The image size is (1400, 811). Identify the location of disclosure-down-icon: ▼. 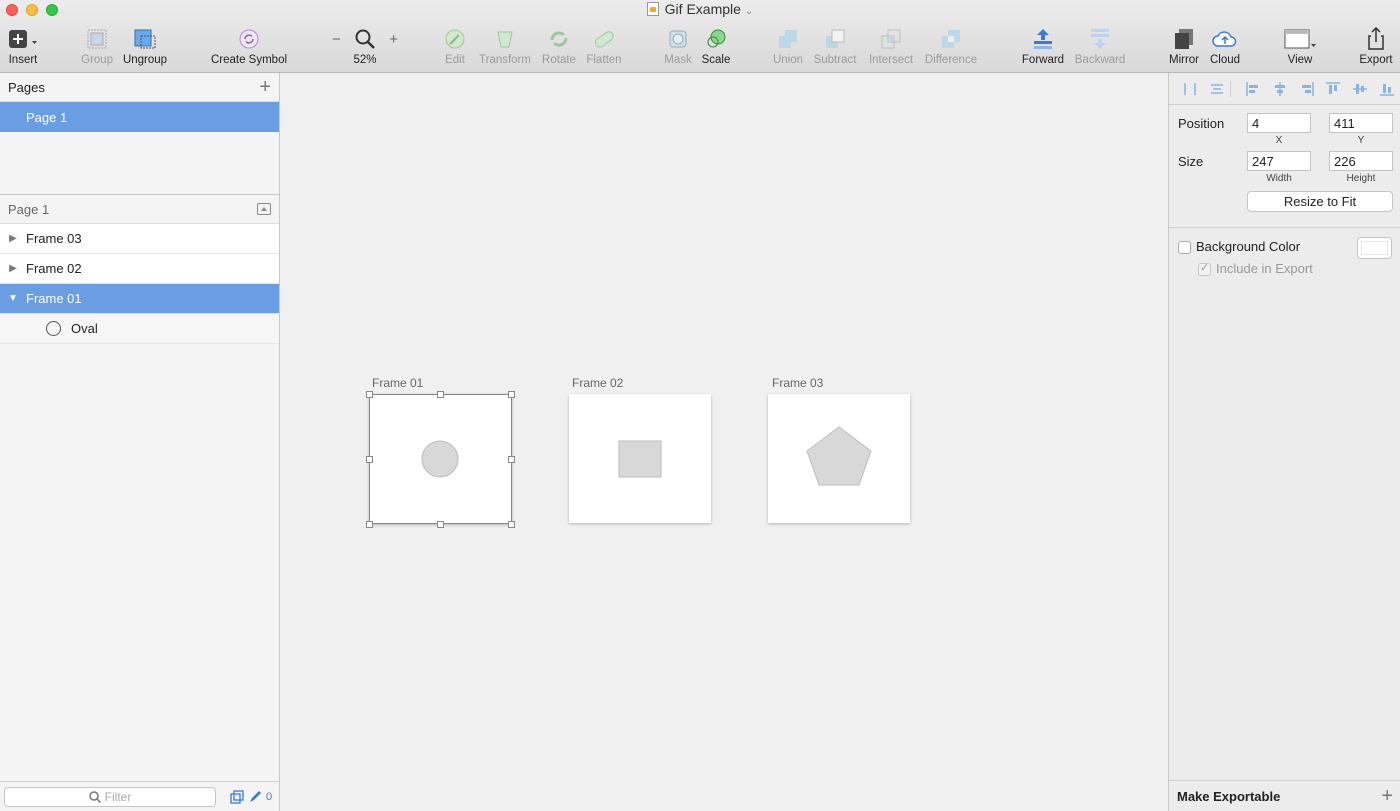
(13, 298).